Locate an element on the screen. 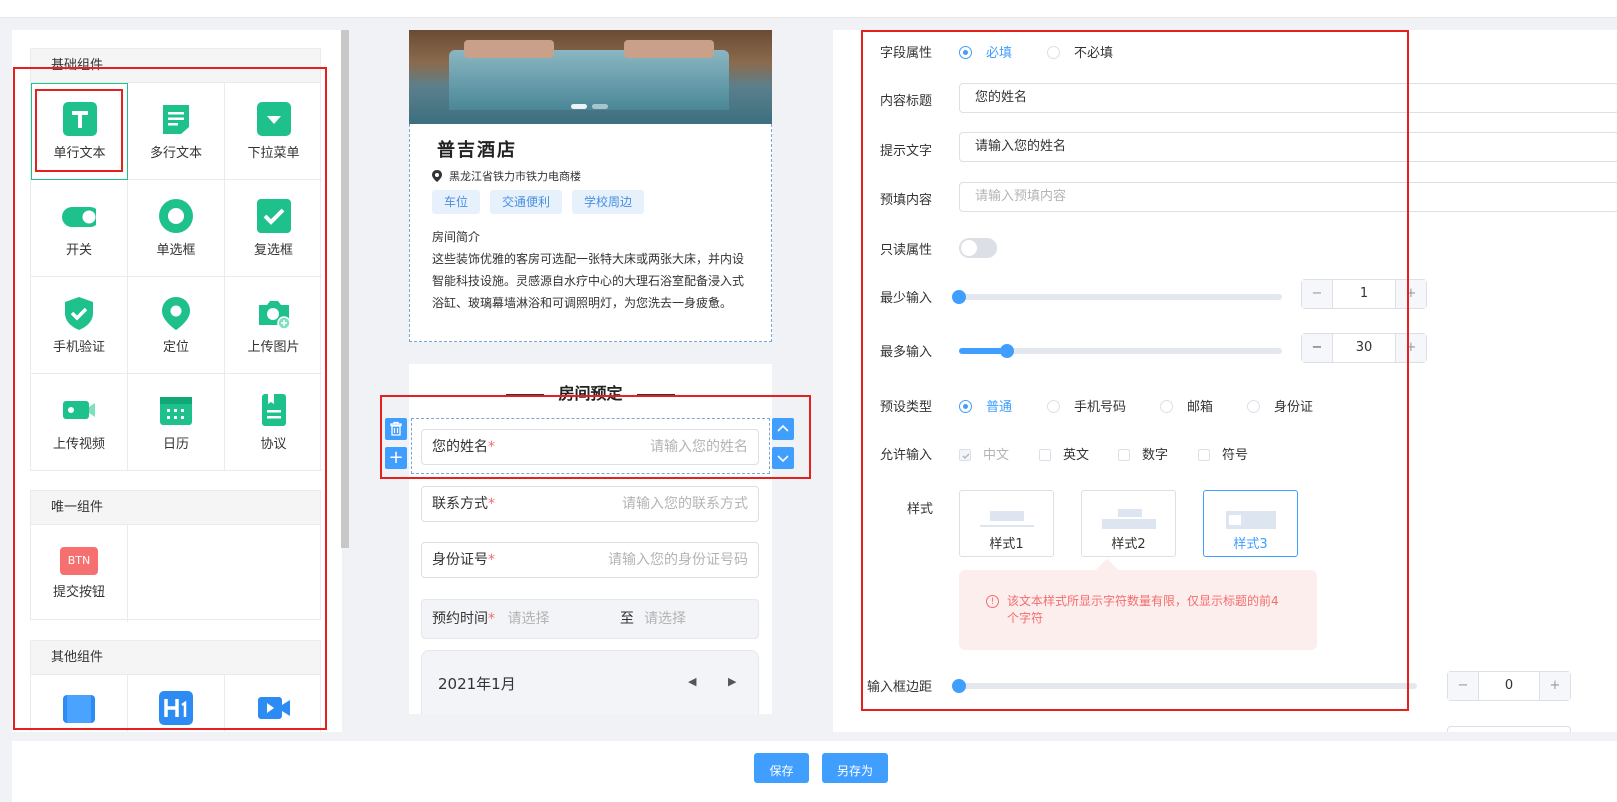  chevron-down-icon is located at coordinates (783, 459).